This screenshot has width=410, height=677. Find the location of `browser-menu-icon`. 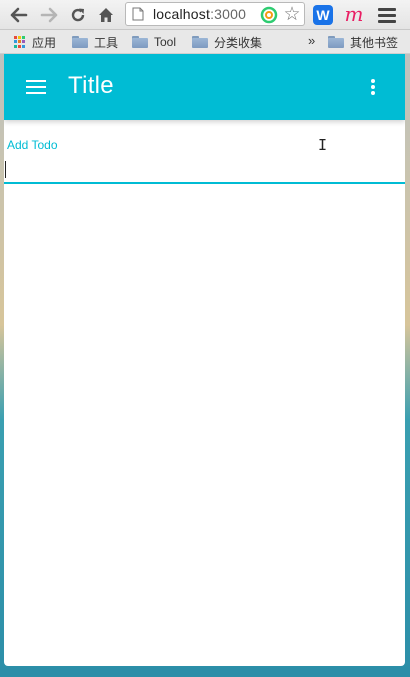

browser-menu-icon is located at coordinates (387, 15).